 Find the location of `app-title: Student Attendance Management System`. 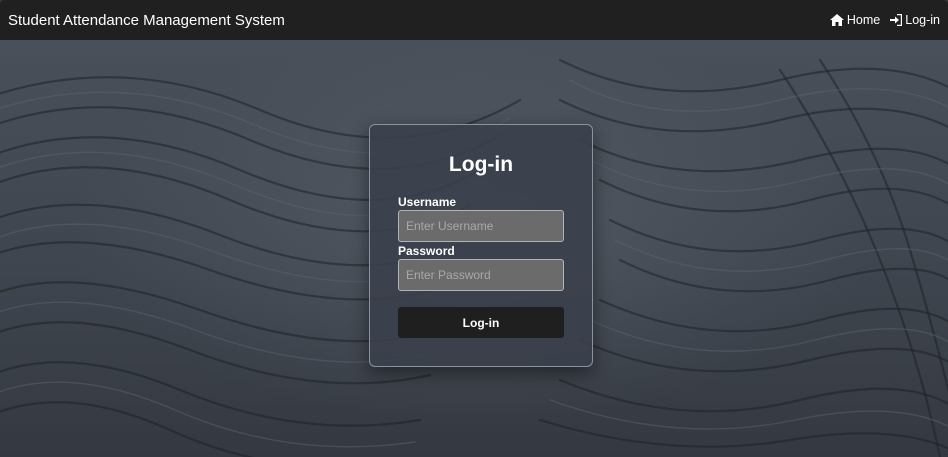

app-title: Student Attendance Management System is located at coordinates (146, 20).